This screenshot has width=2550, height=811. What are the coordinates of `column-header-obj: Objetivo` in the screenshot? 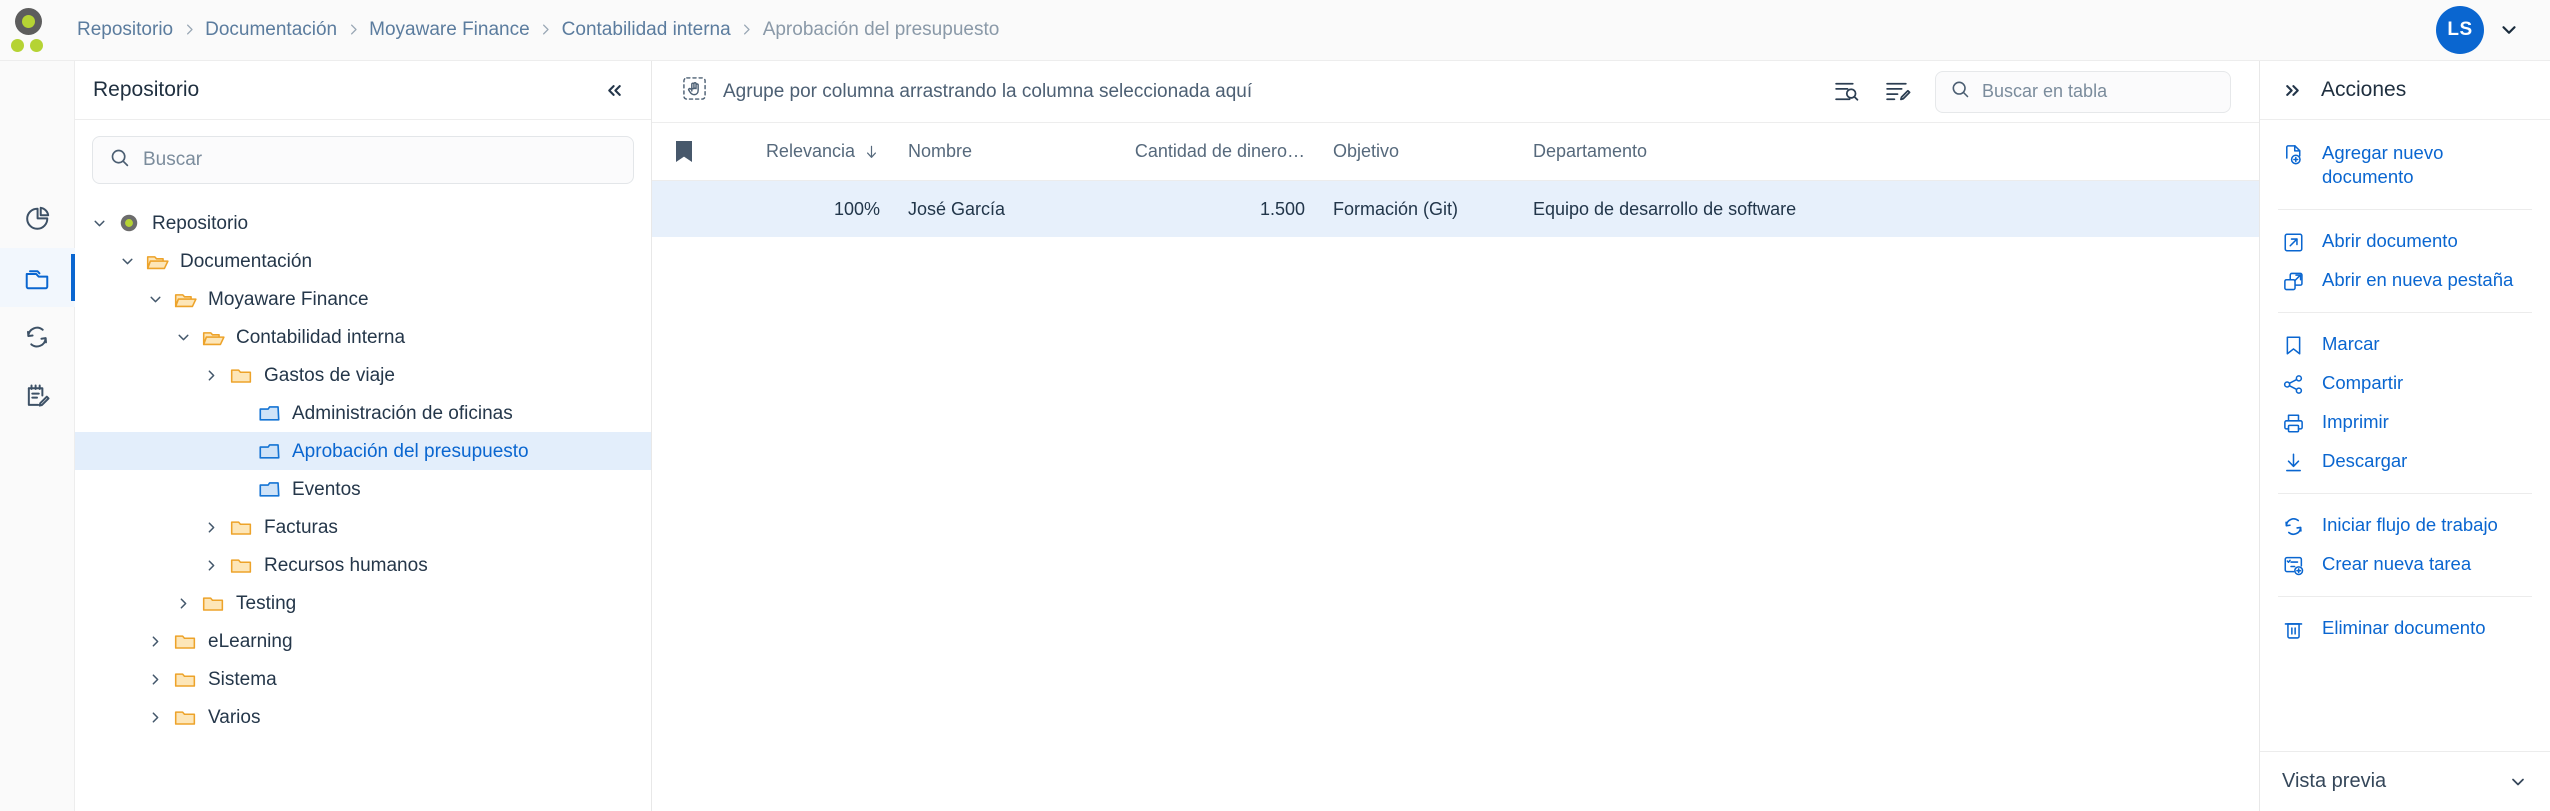 It's located at (1419, 151).